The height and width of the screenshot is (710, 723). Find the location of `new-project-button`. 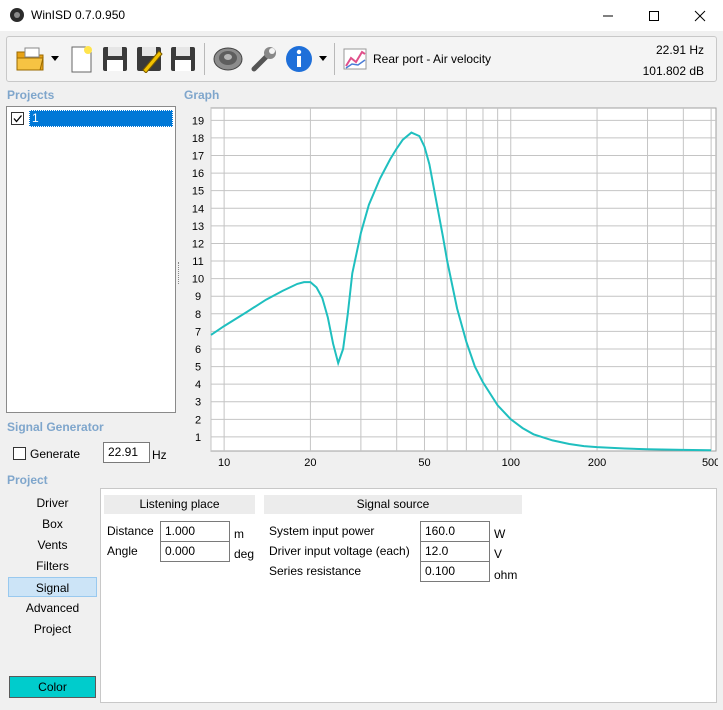

new-project-button is located at coordinates (81, 59).